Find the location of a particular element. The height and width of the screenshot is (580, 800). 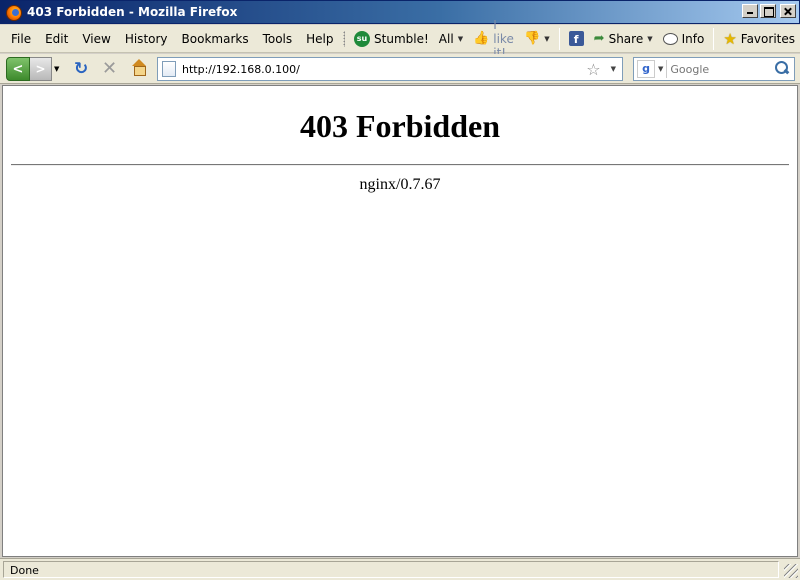

window-title: 403 Forbidden - Mozilla Firefox is located at coordinates (132, 12).